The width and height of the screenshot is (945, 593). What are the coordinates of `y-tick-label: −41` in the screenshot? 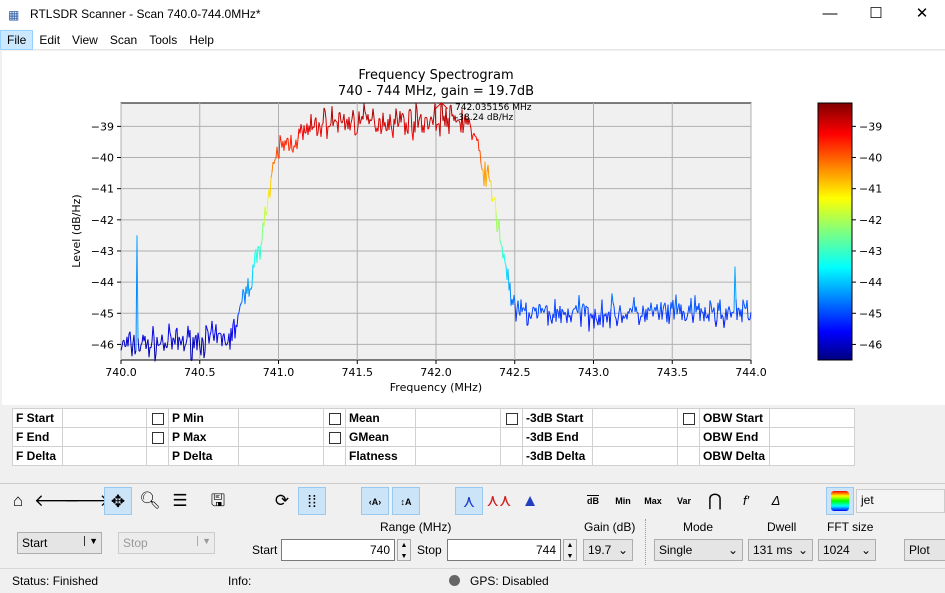 It's located at (102, 189).